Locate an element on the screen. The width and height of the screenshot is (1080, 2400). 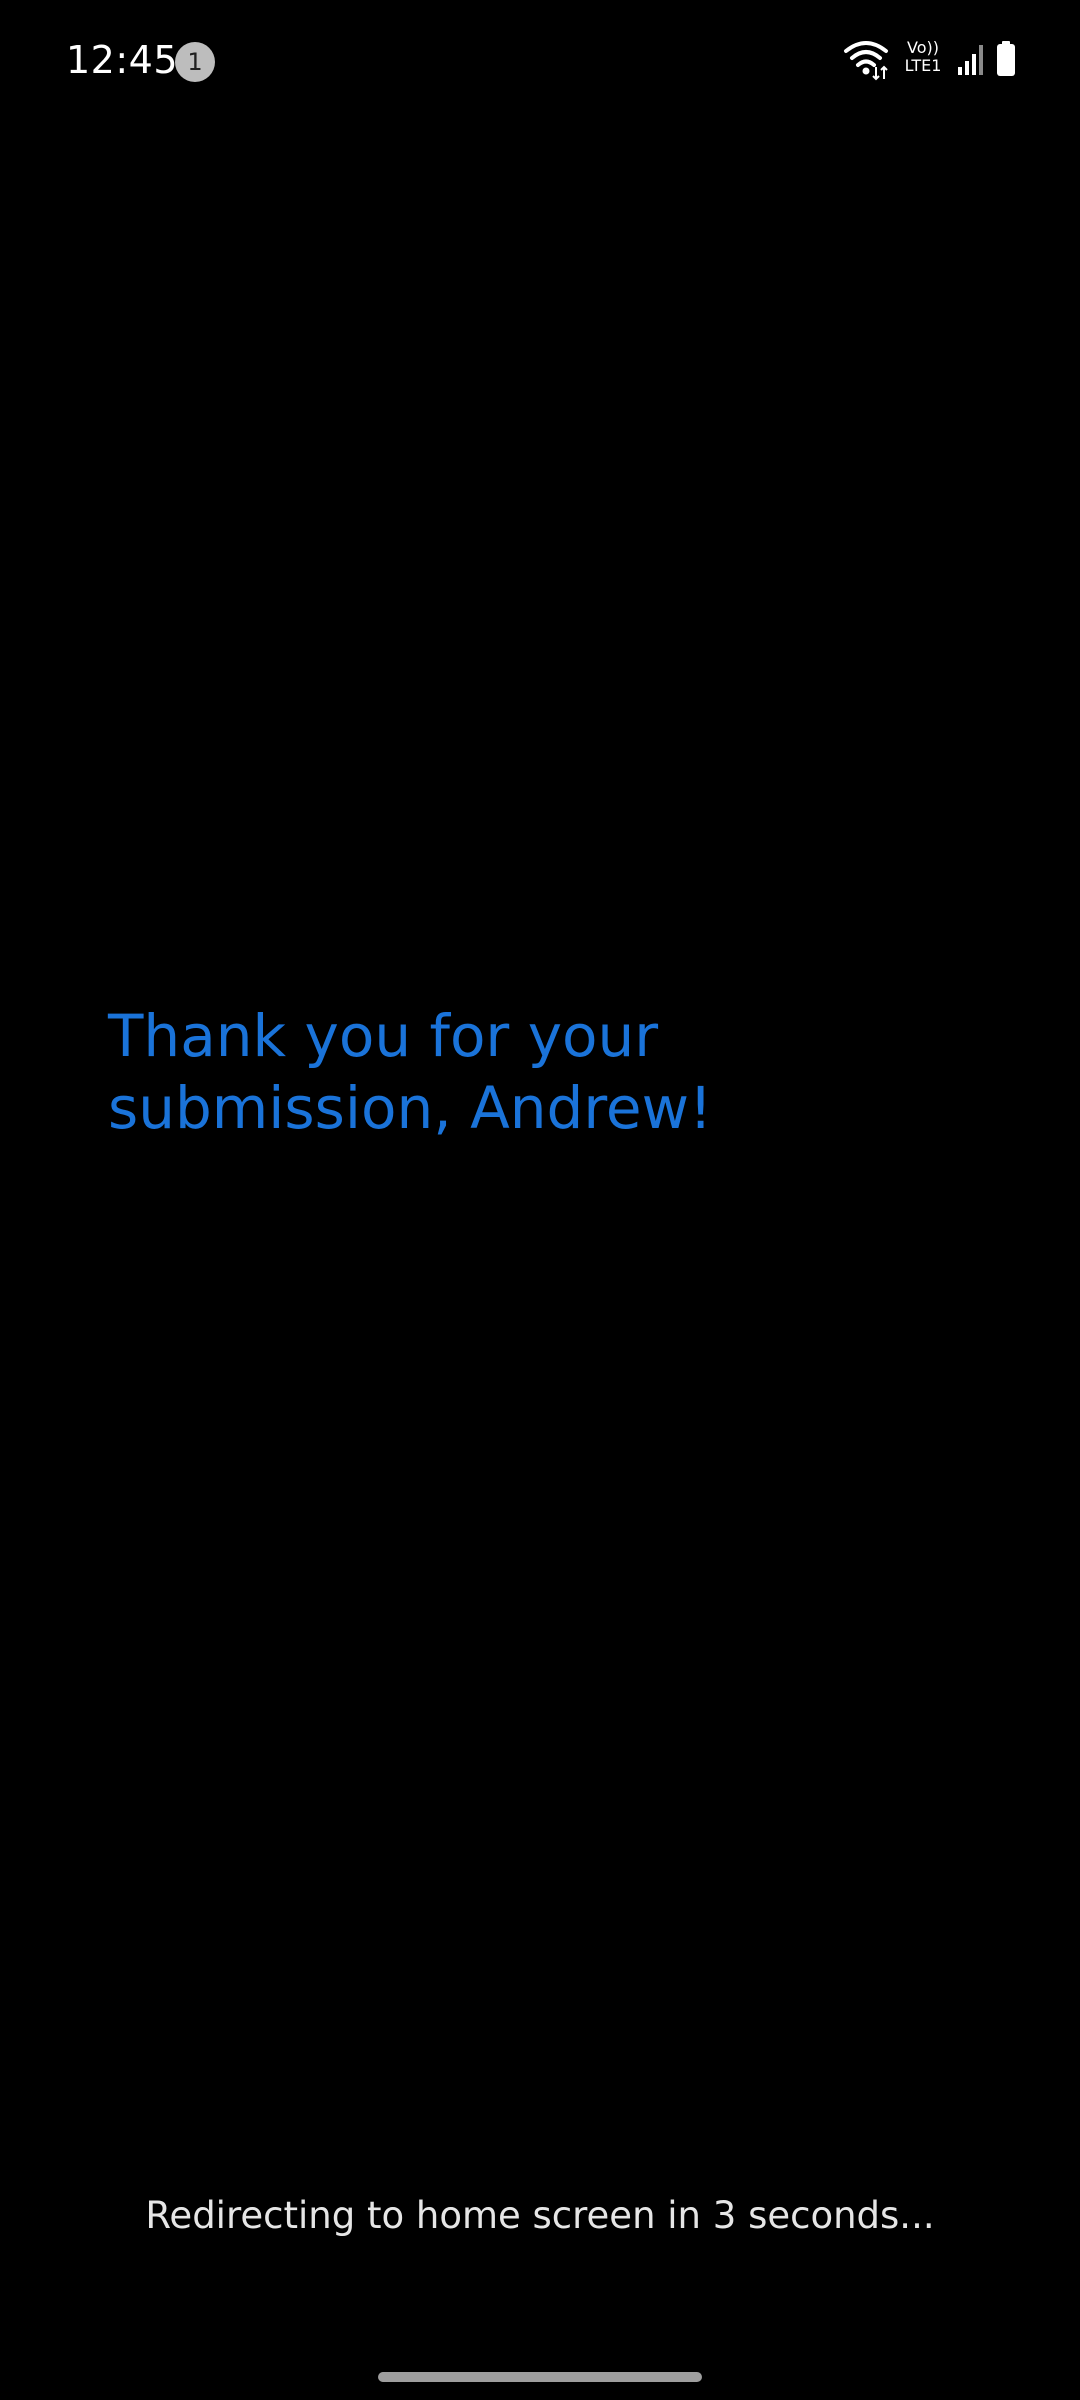
status-time: 12:45 is located at coordinates (122, 60).